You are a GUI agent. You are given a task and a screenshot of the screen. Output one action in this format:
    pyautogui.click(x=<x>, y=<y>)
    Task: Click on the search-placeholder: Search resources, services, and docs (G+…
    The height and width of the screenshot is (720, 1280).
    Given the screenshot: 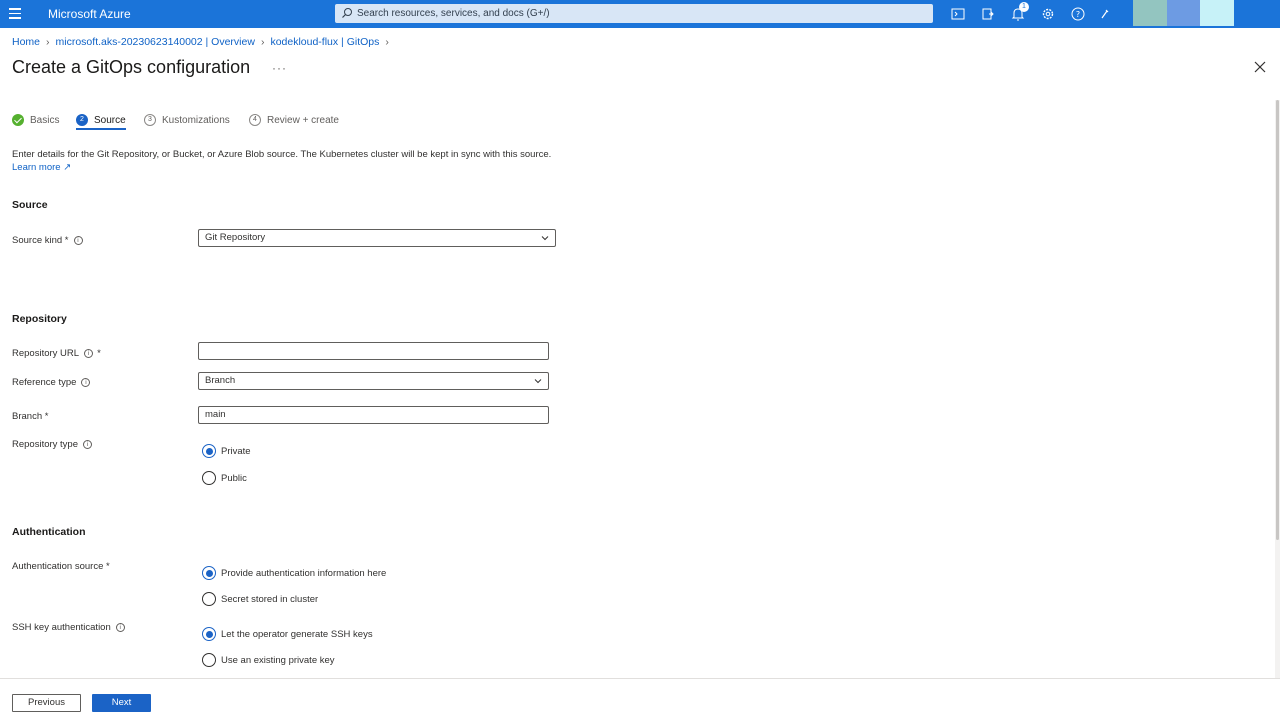 What is the action you would take?
    pyautogui.click(x=453, y=13)
    